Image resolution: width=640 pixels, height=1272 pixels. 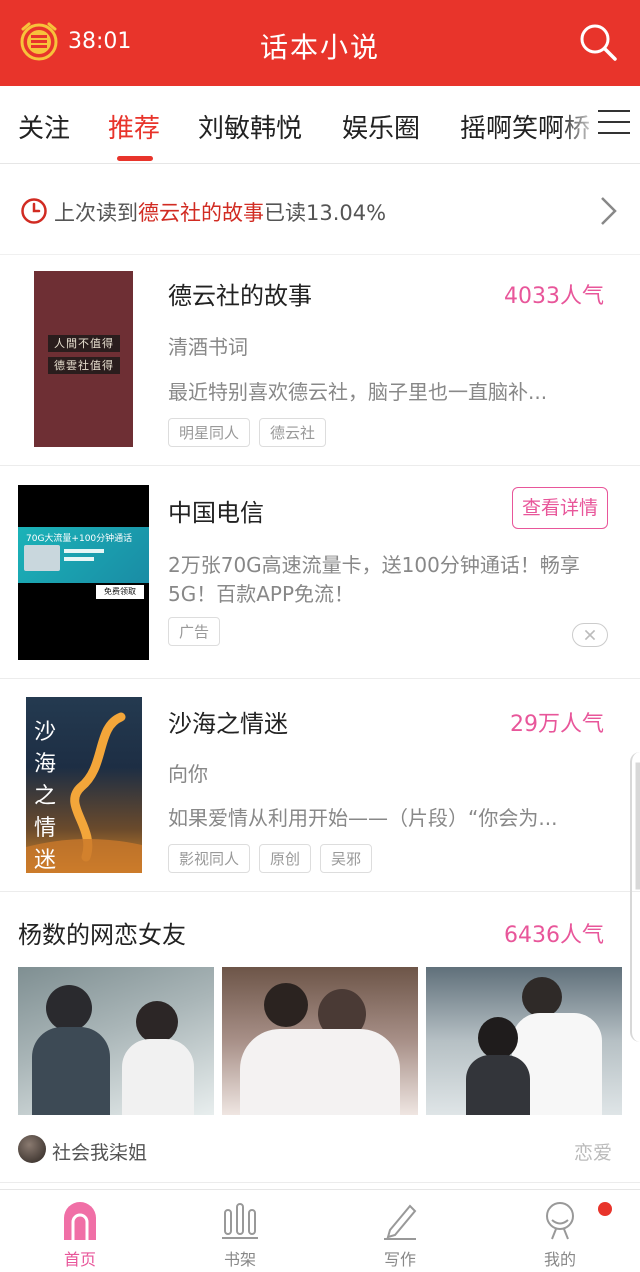 What do you see at coordinates (374, 579) in the screenshot?
I see `ad-description: 2万张70G高速流量卡，送100分钟通话！畅享5G！百款APP免流！` at bounding box center [374, 579].